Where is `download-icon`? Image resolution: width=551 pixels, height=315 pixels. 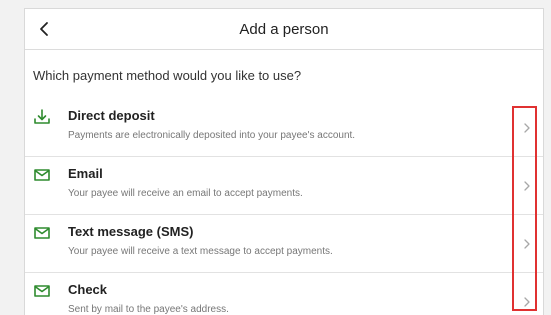 download-icon is located at coordinates (42, 116).